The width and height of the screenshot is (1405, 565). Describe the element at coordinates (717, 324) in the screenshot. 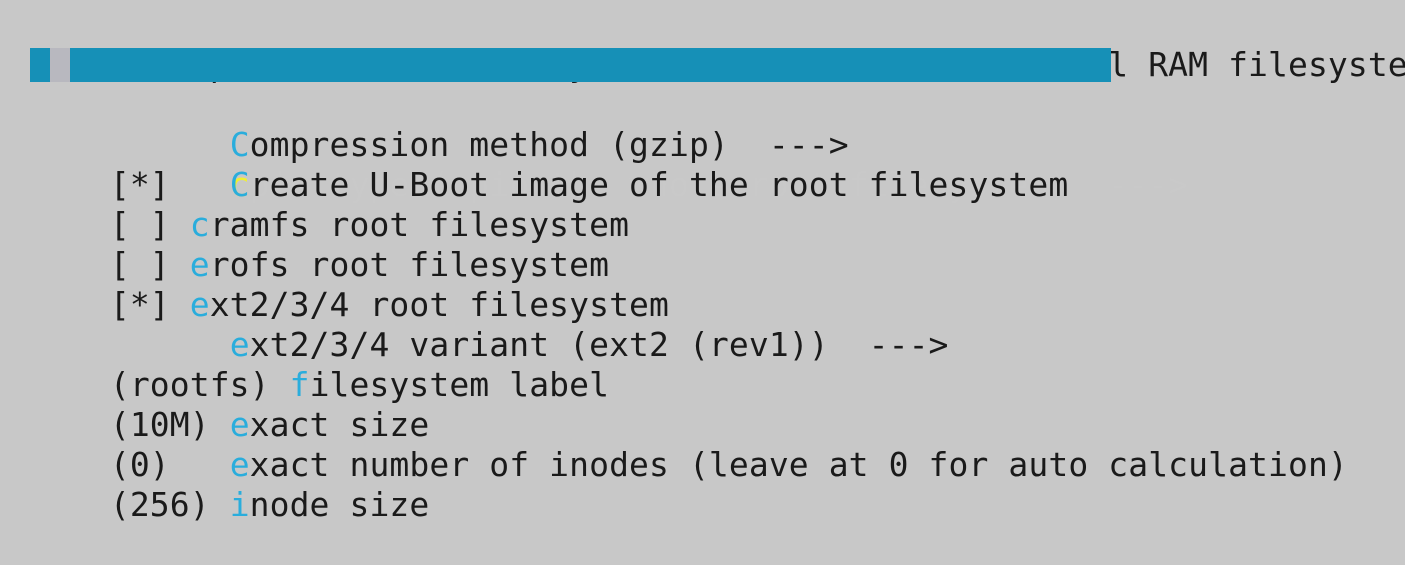

I see `menu-item-ext234-variant: ext2/3/4 variant (ext2 (rev1)) --->` at that location.